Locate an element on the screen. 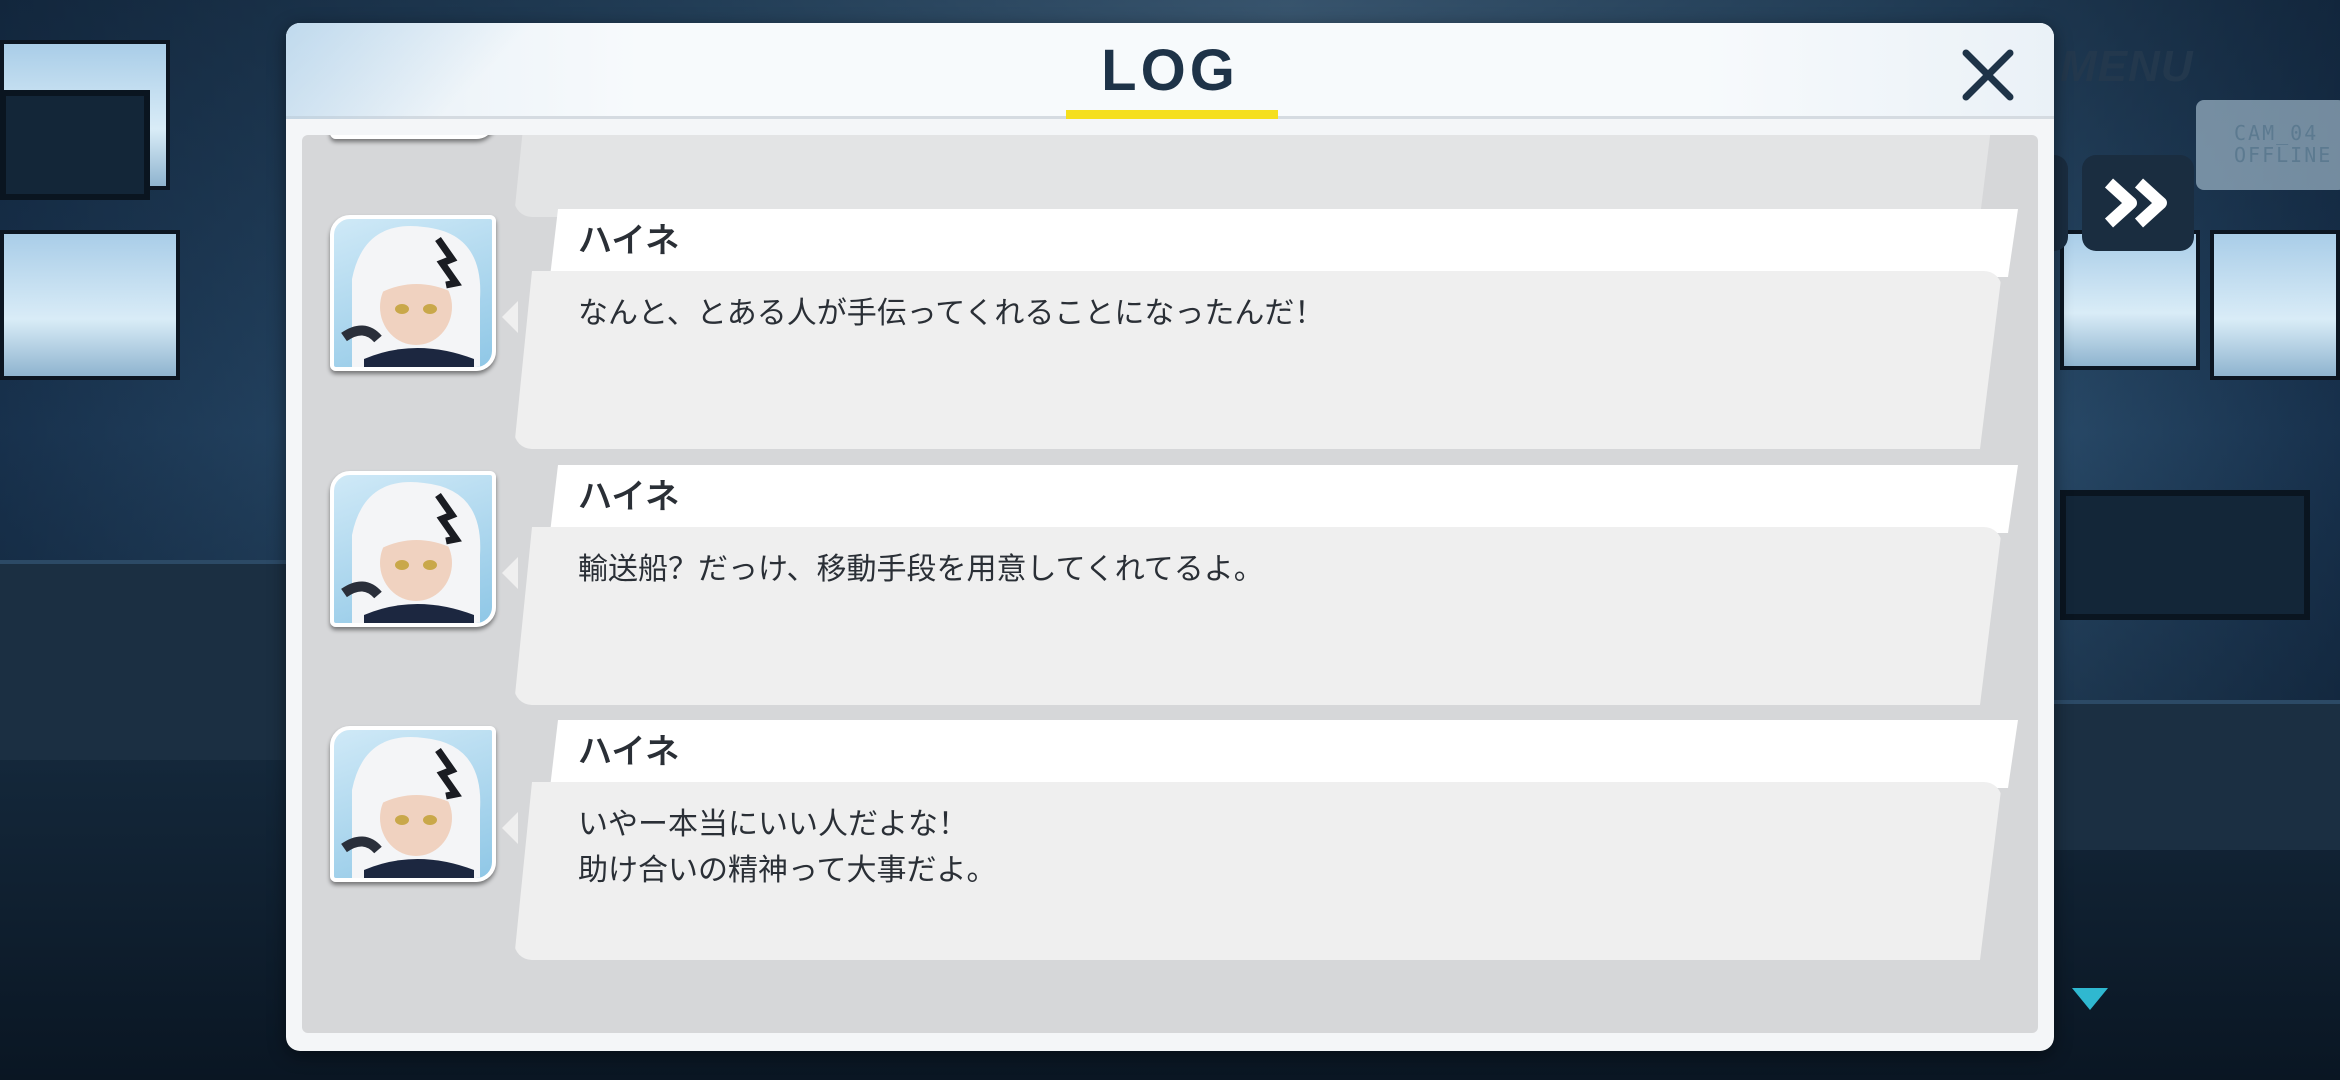 This screenshot has width=2340, height=1080. message-text: いやー本当にいい人だよな！ 助け合いの精神って大事だよ。 is located at coordinates (787, 847).